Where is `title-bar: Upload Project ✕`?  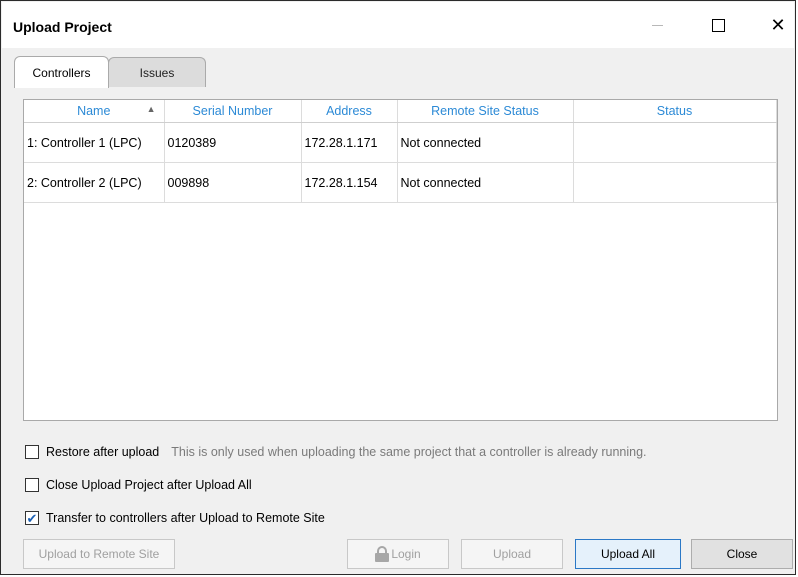
title-bar: Upload Project ✕ is located at coordinates (398, 25).